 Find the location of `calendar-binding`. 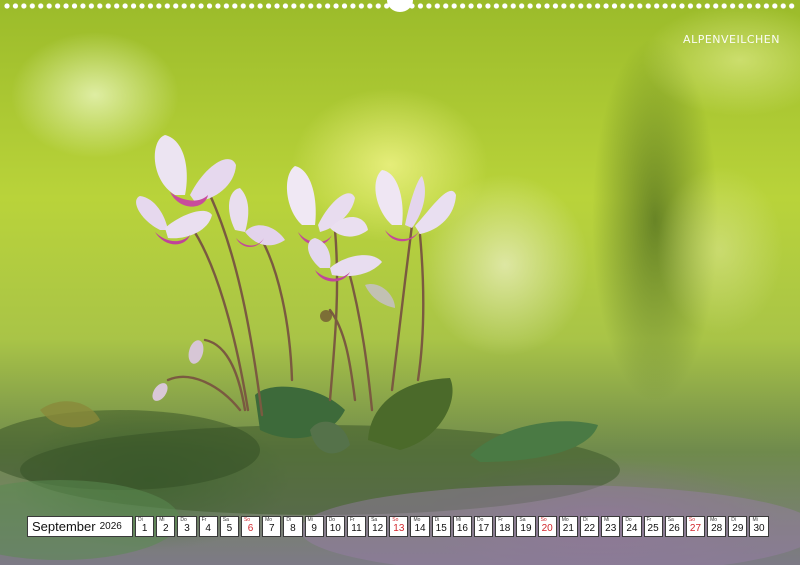

calendar-binding is located at coordinates (400, 6).